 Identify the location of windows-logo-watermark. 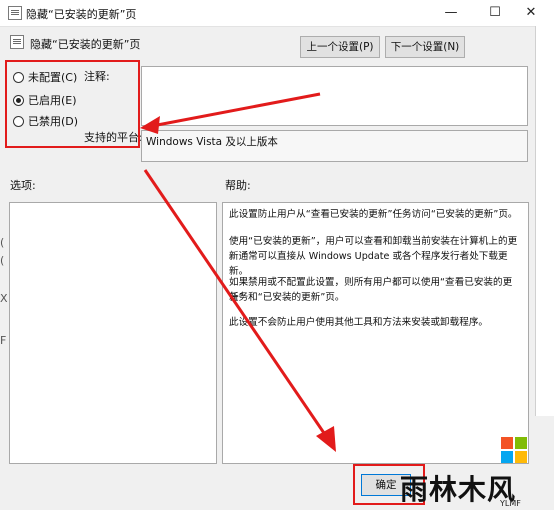
(514, 450).